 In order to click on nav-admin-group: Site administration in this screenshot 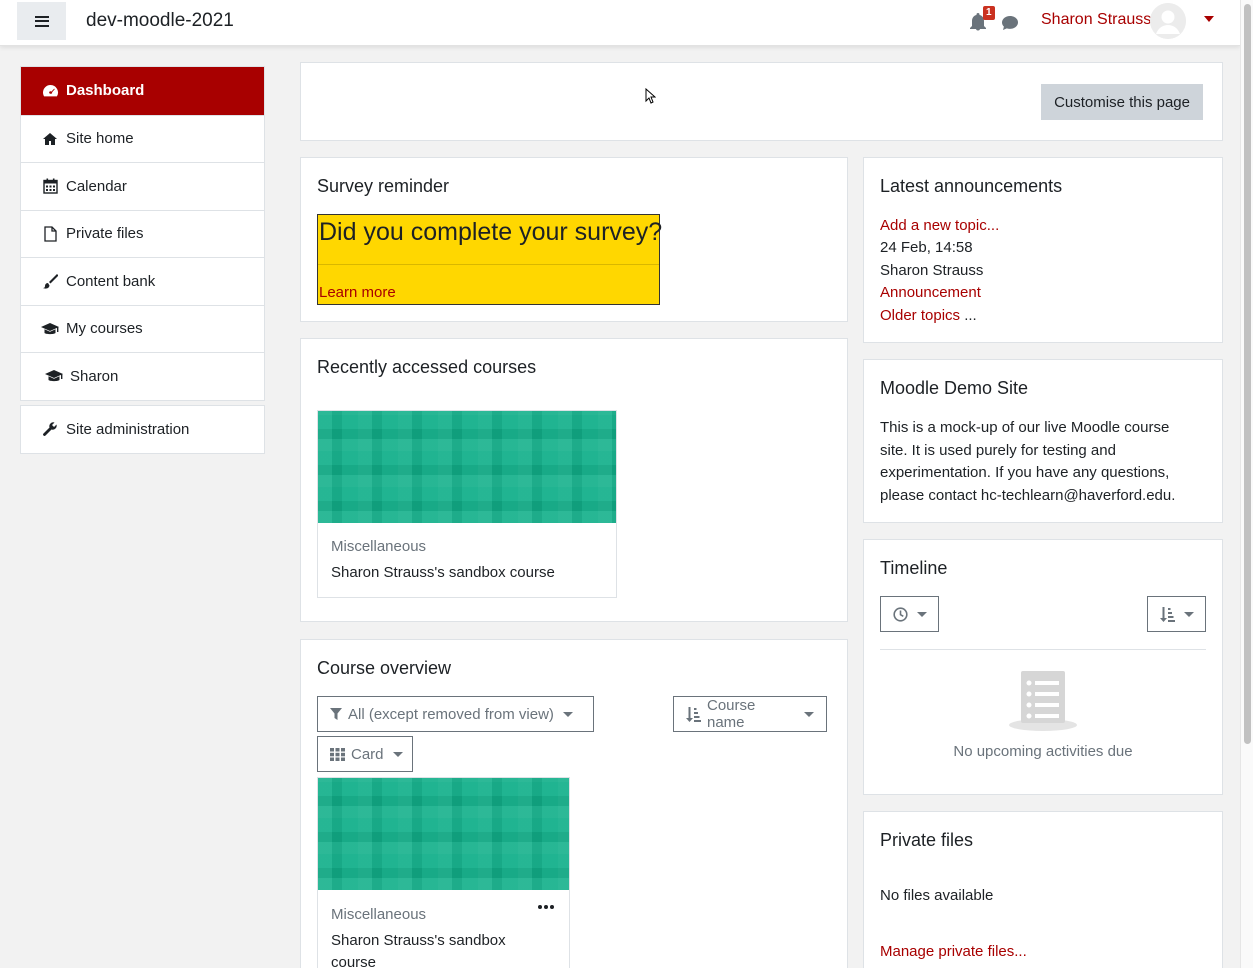, I will do `click(142, 429)`.